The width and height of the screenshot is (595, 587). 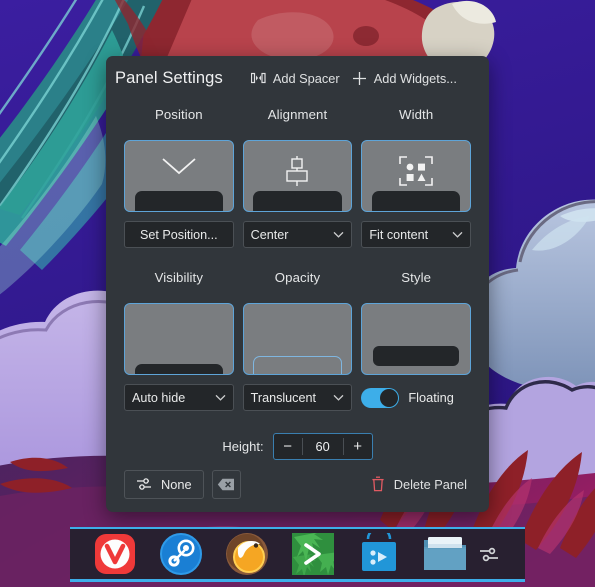 I want to click on spacer-icon, so click(x=258, y=78).